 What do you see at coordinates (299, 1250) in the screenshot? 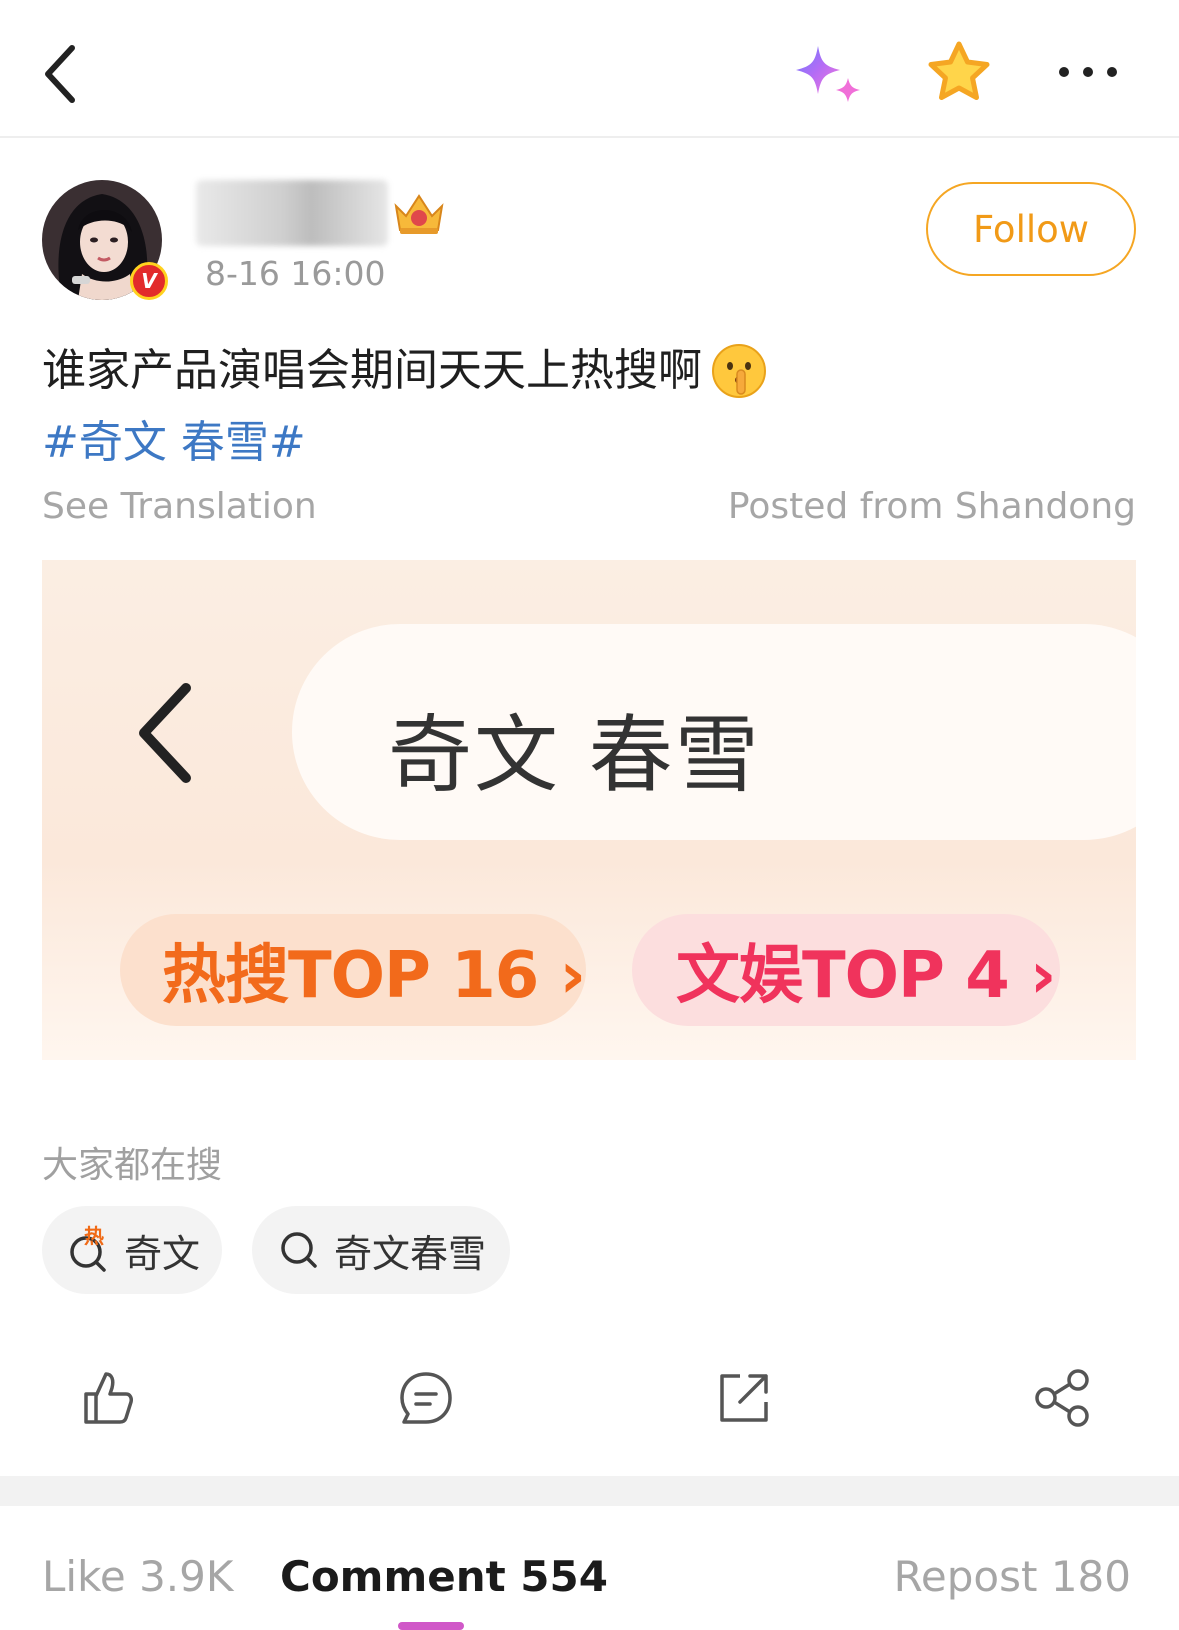
I see `search-icon` at bounding box center [299, 1250].